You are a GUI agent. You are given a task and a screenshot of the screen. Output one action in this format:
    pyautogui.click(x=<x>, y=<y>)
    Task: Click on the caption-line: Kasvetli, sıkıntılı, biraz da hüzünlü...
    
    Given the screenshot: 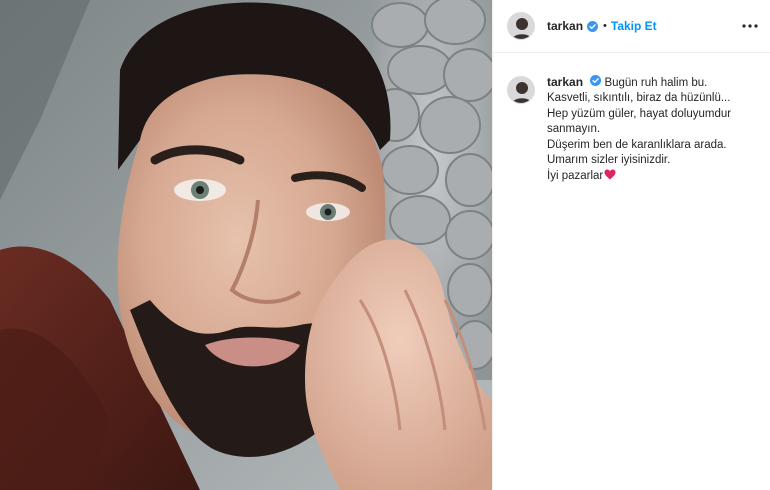 What is the action you would take?
    pyautogui.click(x=639, y=98)
    